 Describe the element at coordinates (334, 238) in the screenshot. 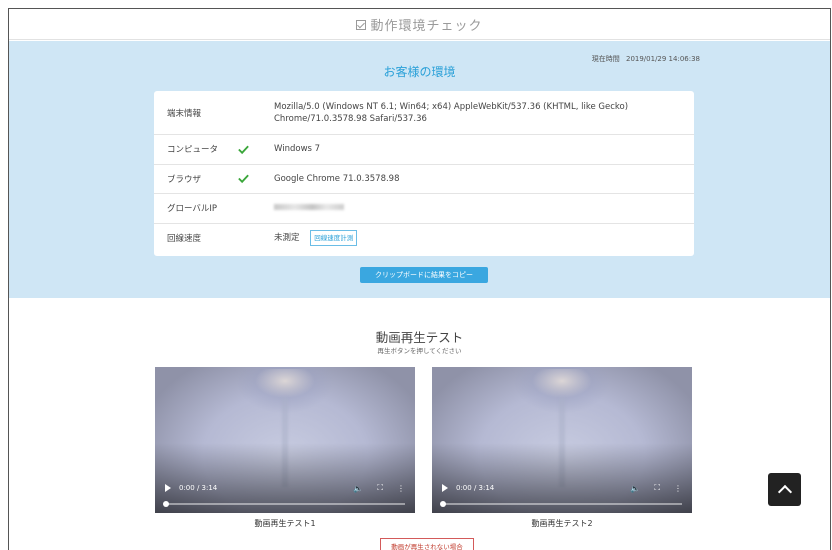

I see `measure-speed-button: 回線速度計測` at that location.